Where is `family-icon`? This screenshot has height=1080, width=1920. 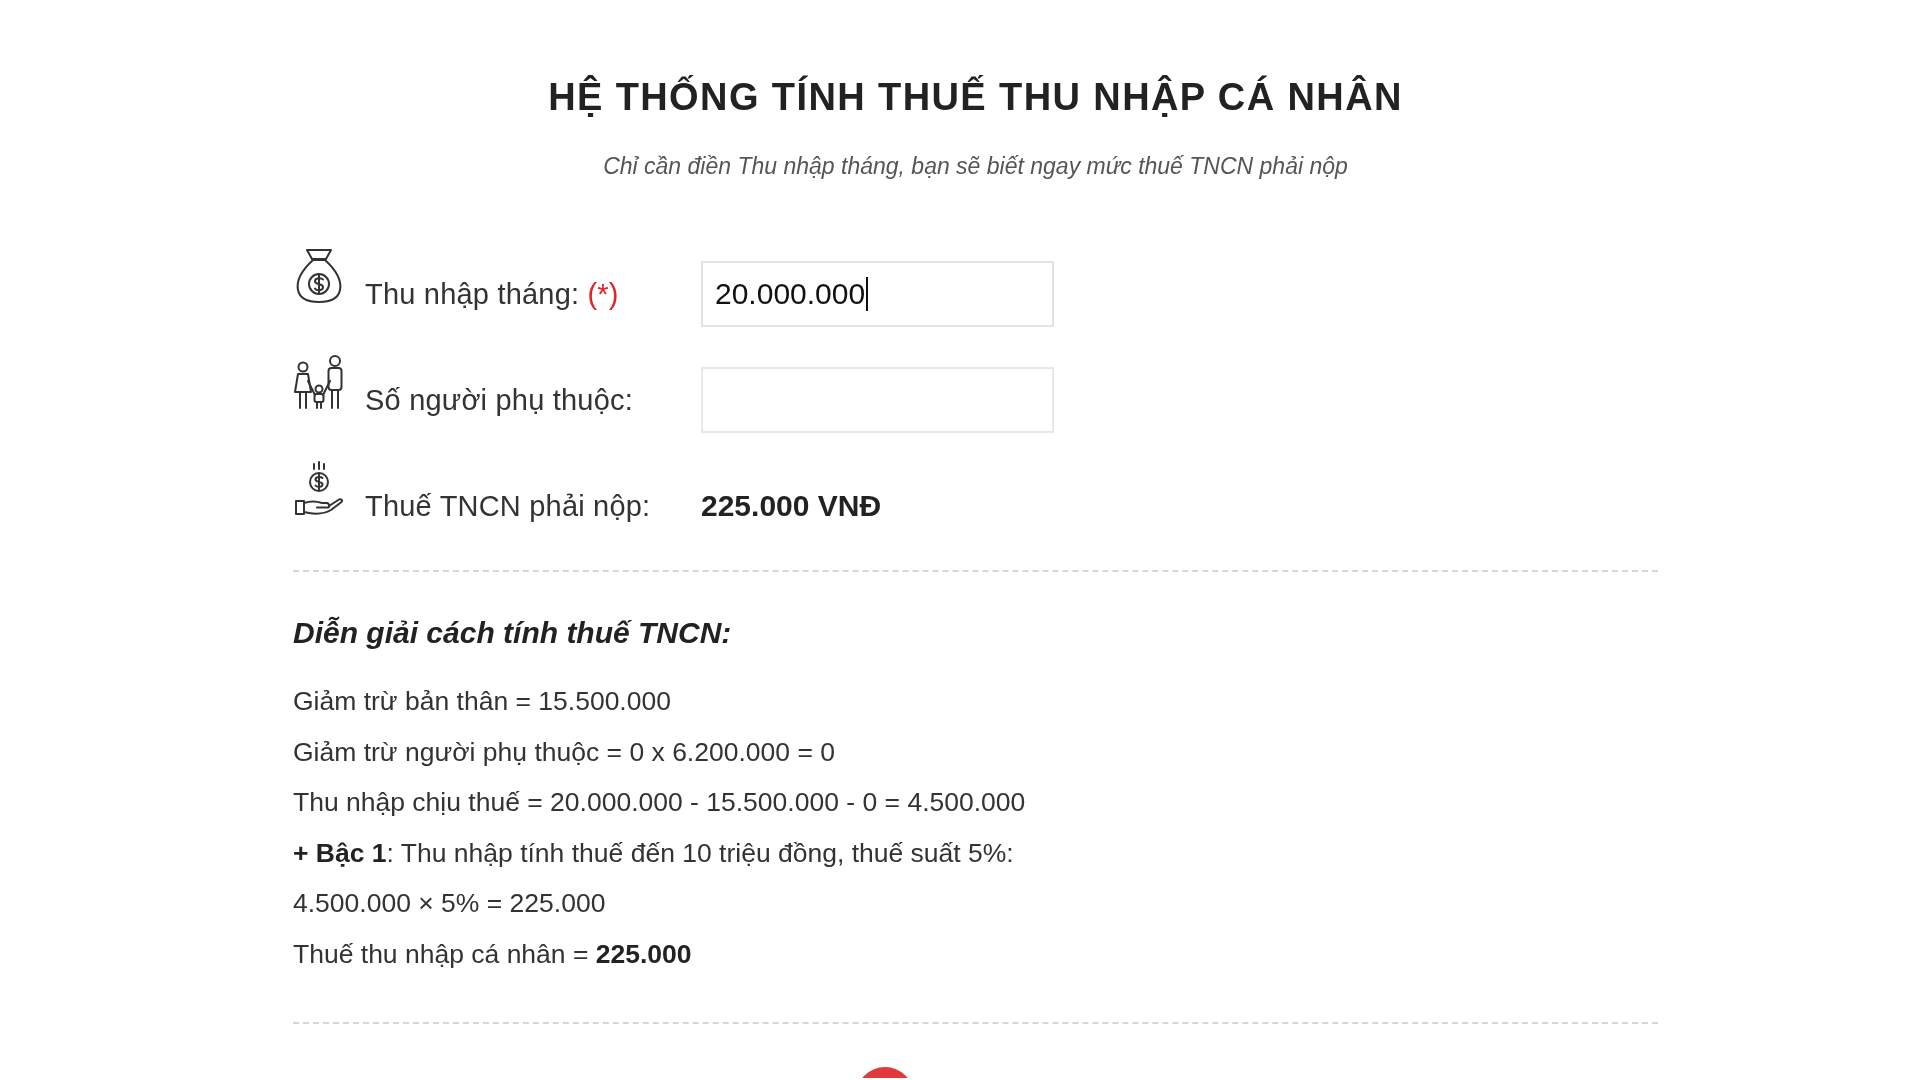 family-icon is located at coordinates (319, 382).